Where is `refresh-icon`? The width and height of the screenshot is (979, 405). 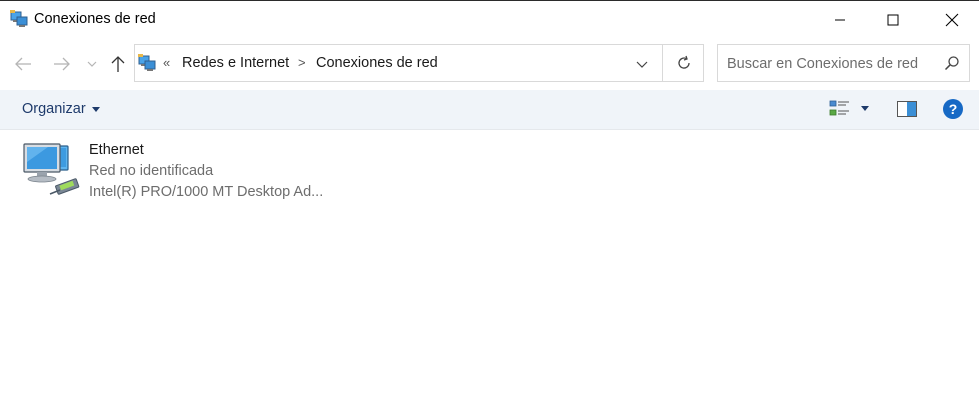 refresh-icon is located at coordinates (684, 62).